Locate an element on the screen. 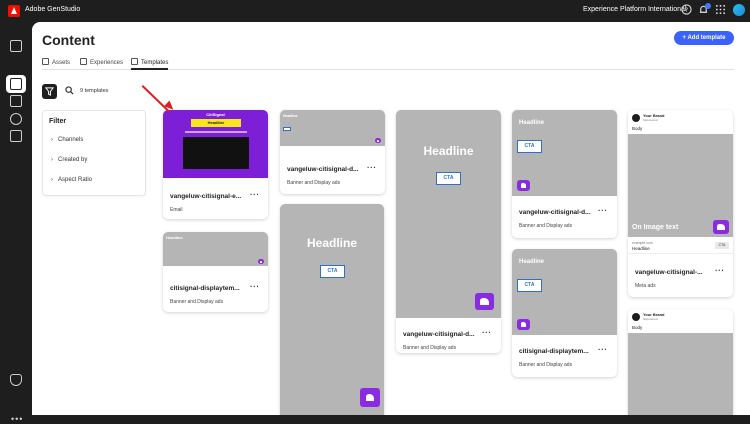 The image size is (750, 424). filter-created-by: › Created by is located at coordinates (69, 160).